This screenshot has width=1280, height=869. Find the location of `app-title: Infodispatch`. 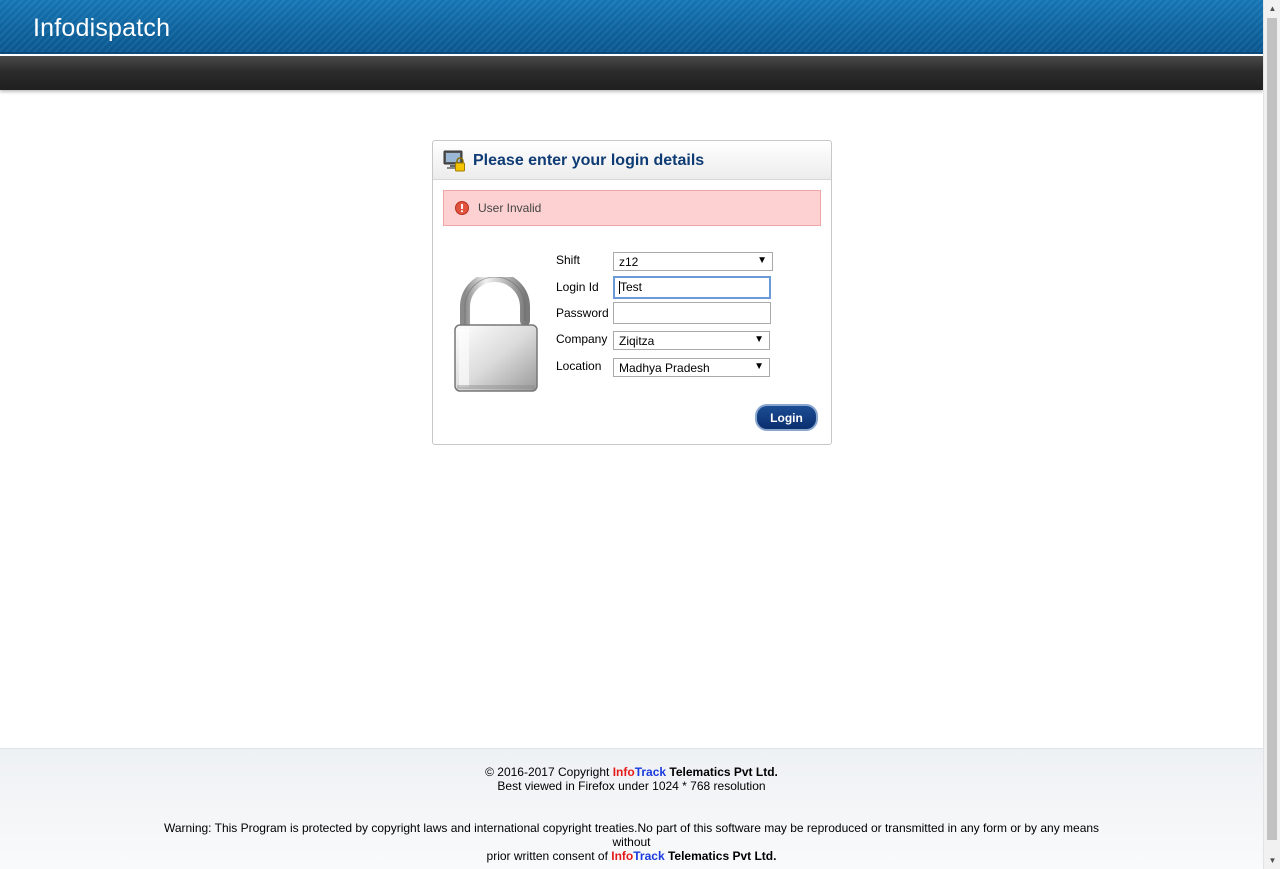

app-title: Infodispatch is located at coordinates (102, 28).